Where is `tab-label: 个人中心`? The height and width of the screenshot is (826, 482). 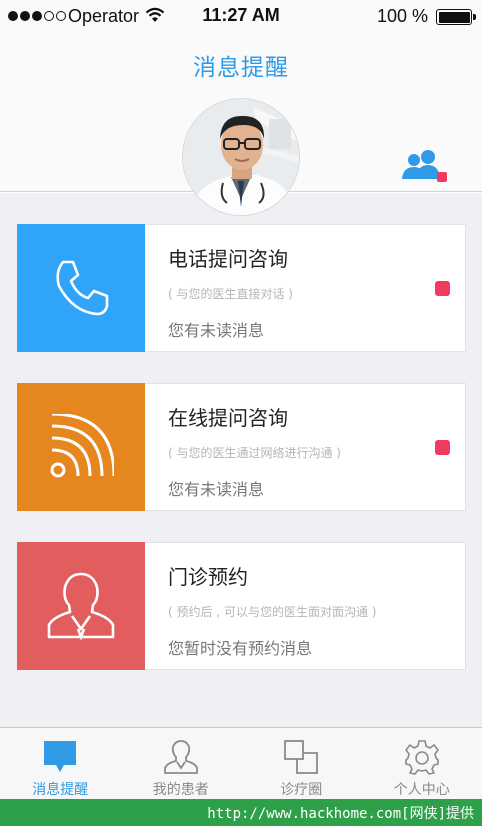 tab-label: 个人中心 is located at coordinates (421, 790).